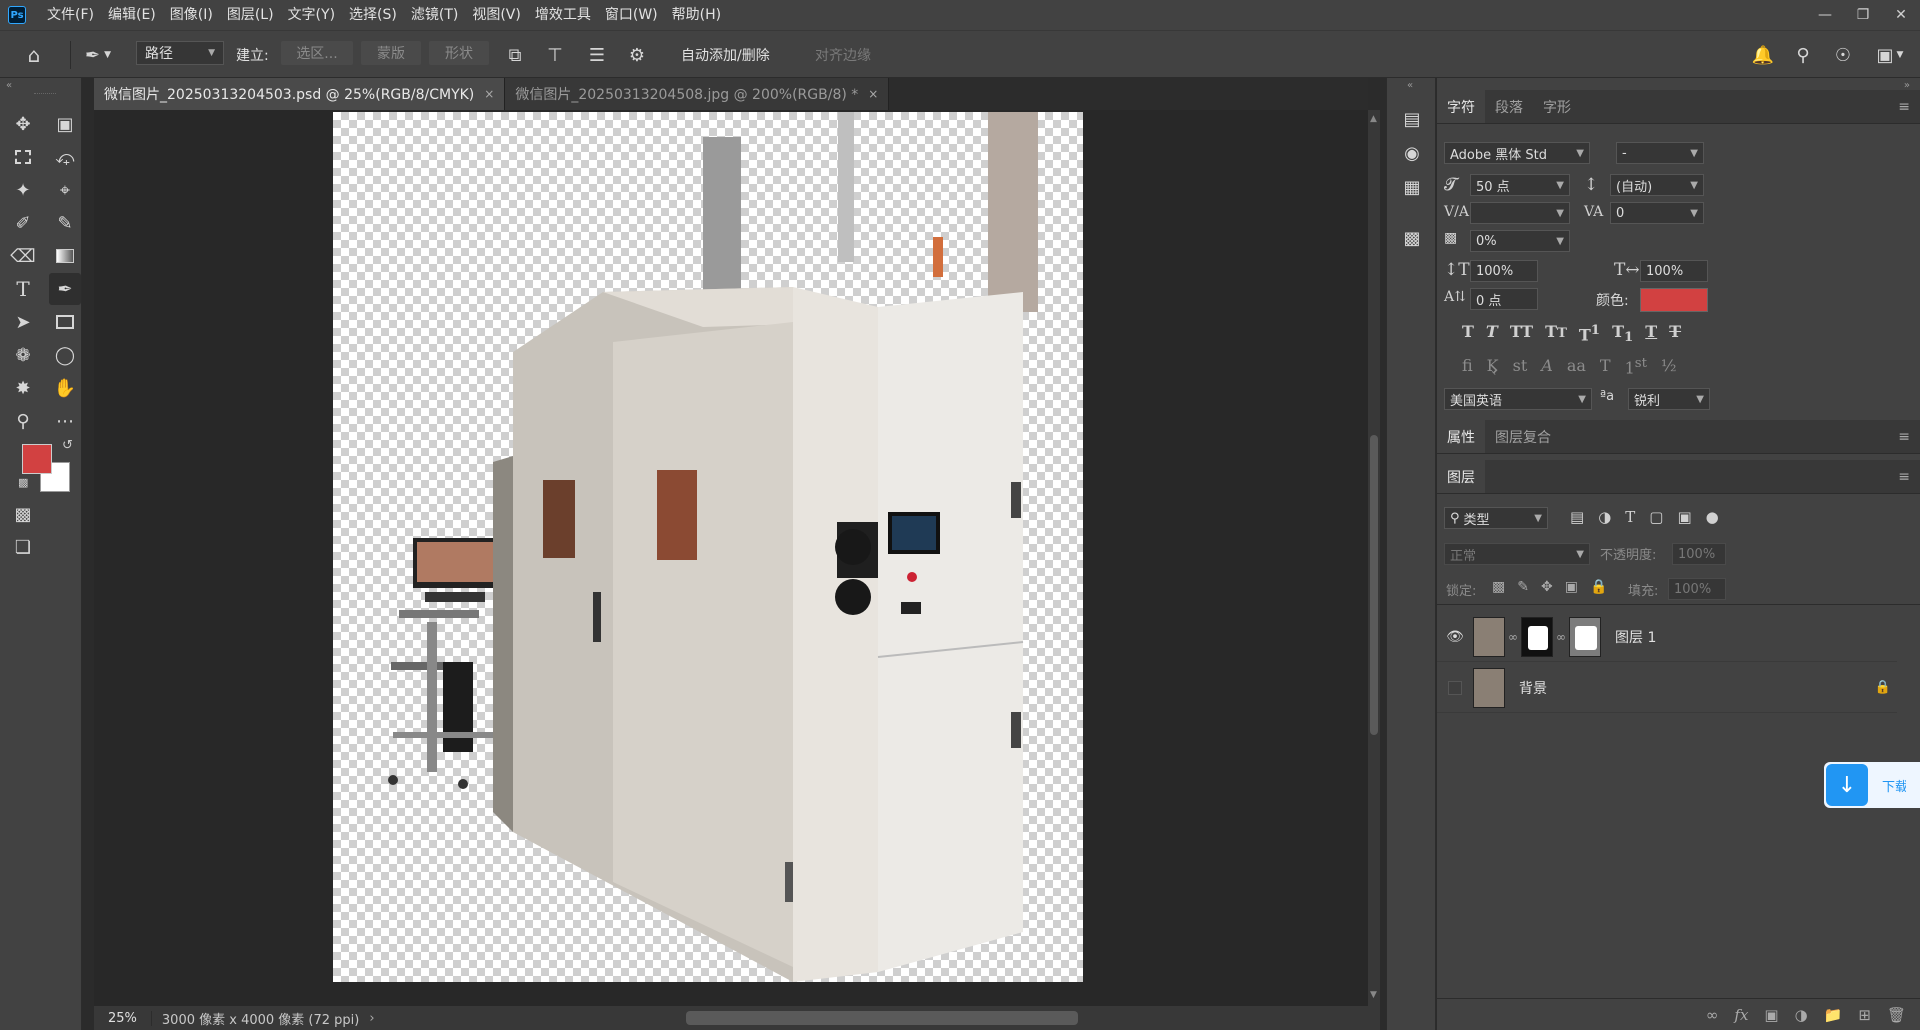  Describe the element at coordinates (1556, 333) in the screenshot. I see `small-caps-icon: TT` at that location.